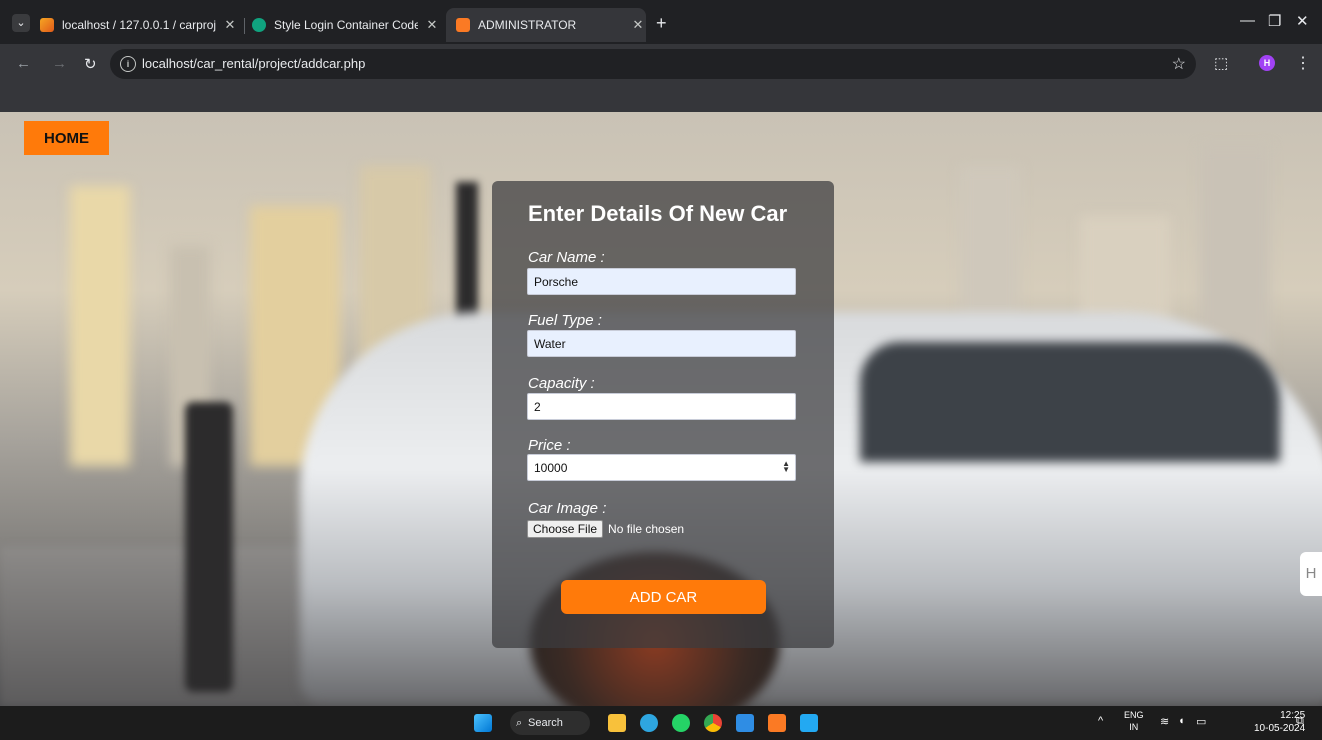 This screenshot has height=740, width=1322. Describe the element at coordinates (128, 64) in the screenshot. I see `site-info-icon: i` at that location.